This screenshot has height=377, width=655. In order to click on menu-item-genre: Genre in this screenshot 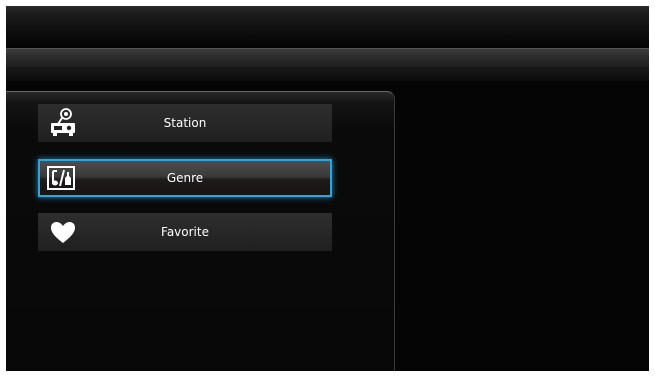, I will do `click(185, 178)`.